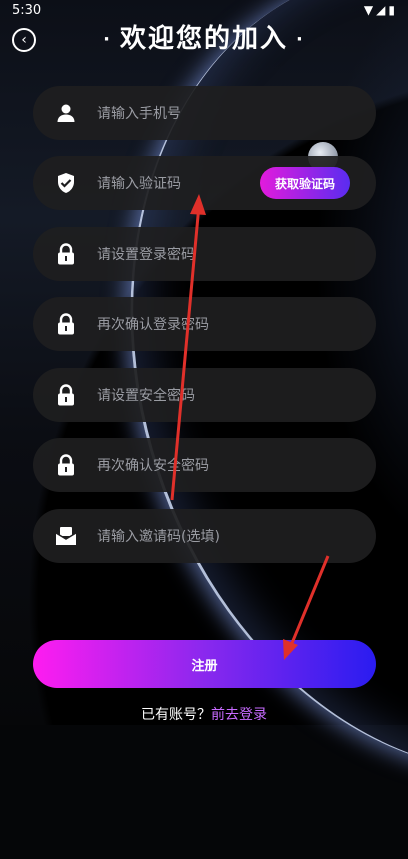 This screenshot has width=408, height=859. I want to click on login-password-field: 请设置登录密码, so click(204, 254).